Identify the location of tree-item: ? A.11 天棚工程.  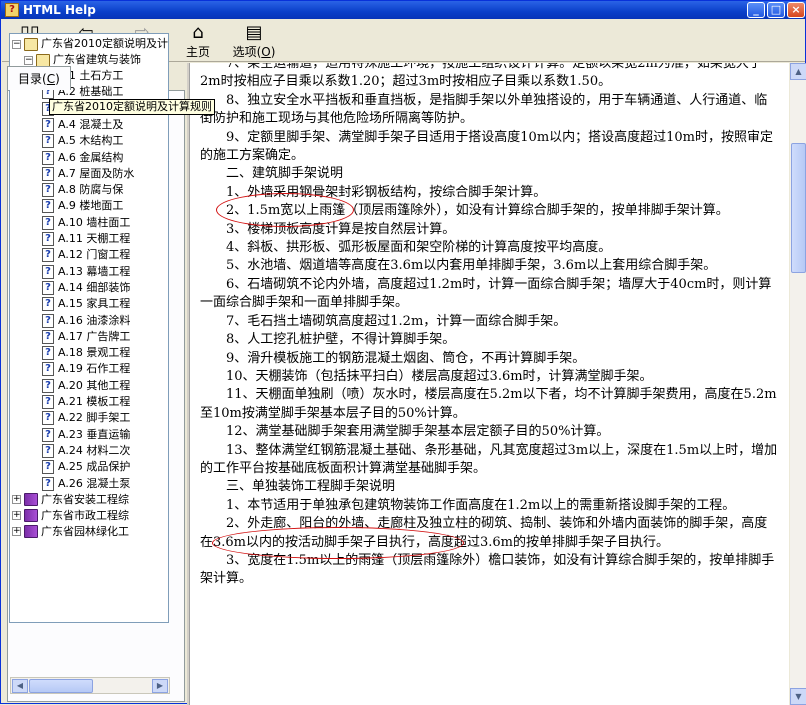
(86, 239).